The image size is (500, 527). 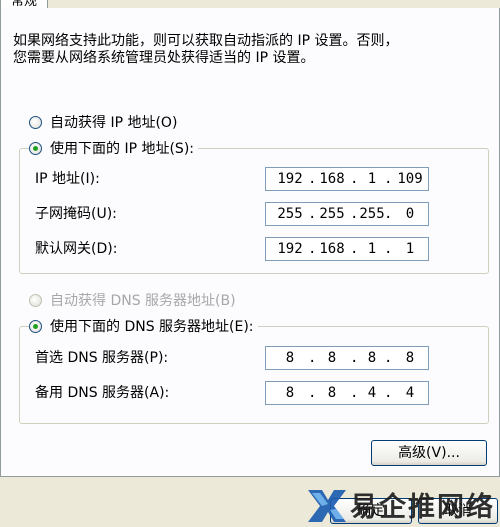 I want to click on alternate-dns-label: 备用 DNS 服务器(A):, so click(x=102, y=393).